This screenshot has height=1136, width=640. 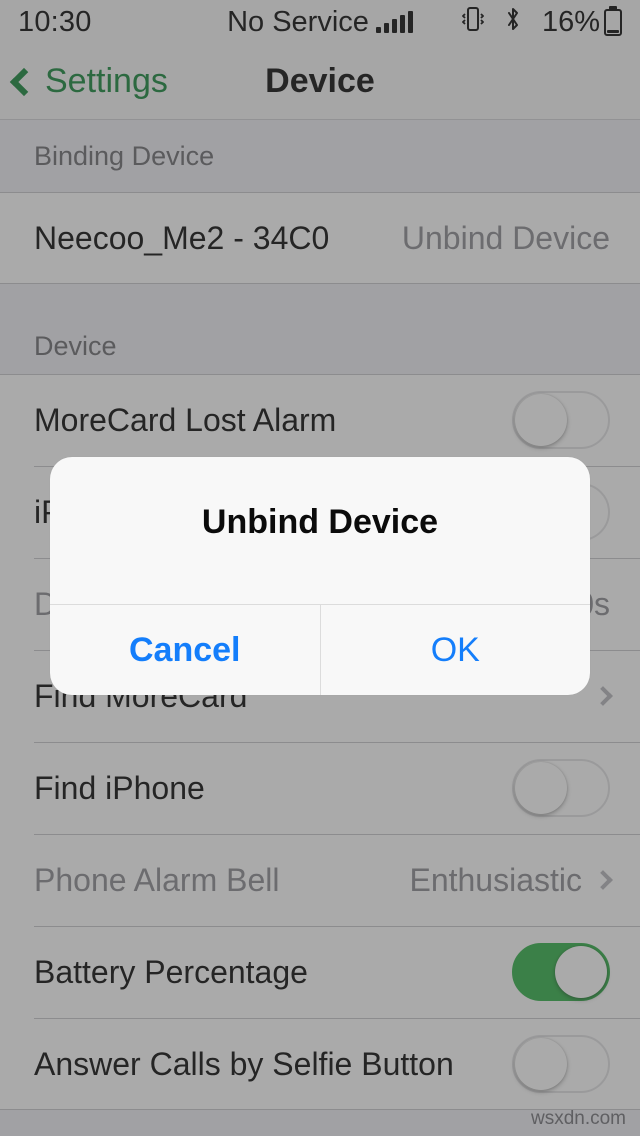 I want to click on morecard-lost-alarm-toggle, so click(x=561, y=420).